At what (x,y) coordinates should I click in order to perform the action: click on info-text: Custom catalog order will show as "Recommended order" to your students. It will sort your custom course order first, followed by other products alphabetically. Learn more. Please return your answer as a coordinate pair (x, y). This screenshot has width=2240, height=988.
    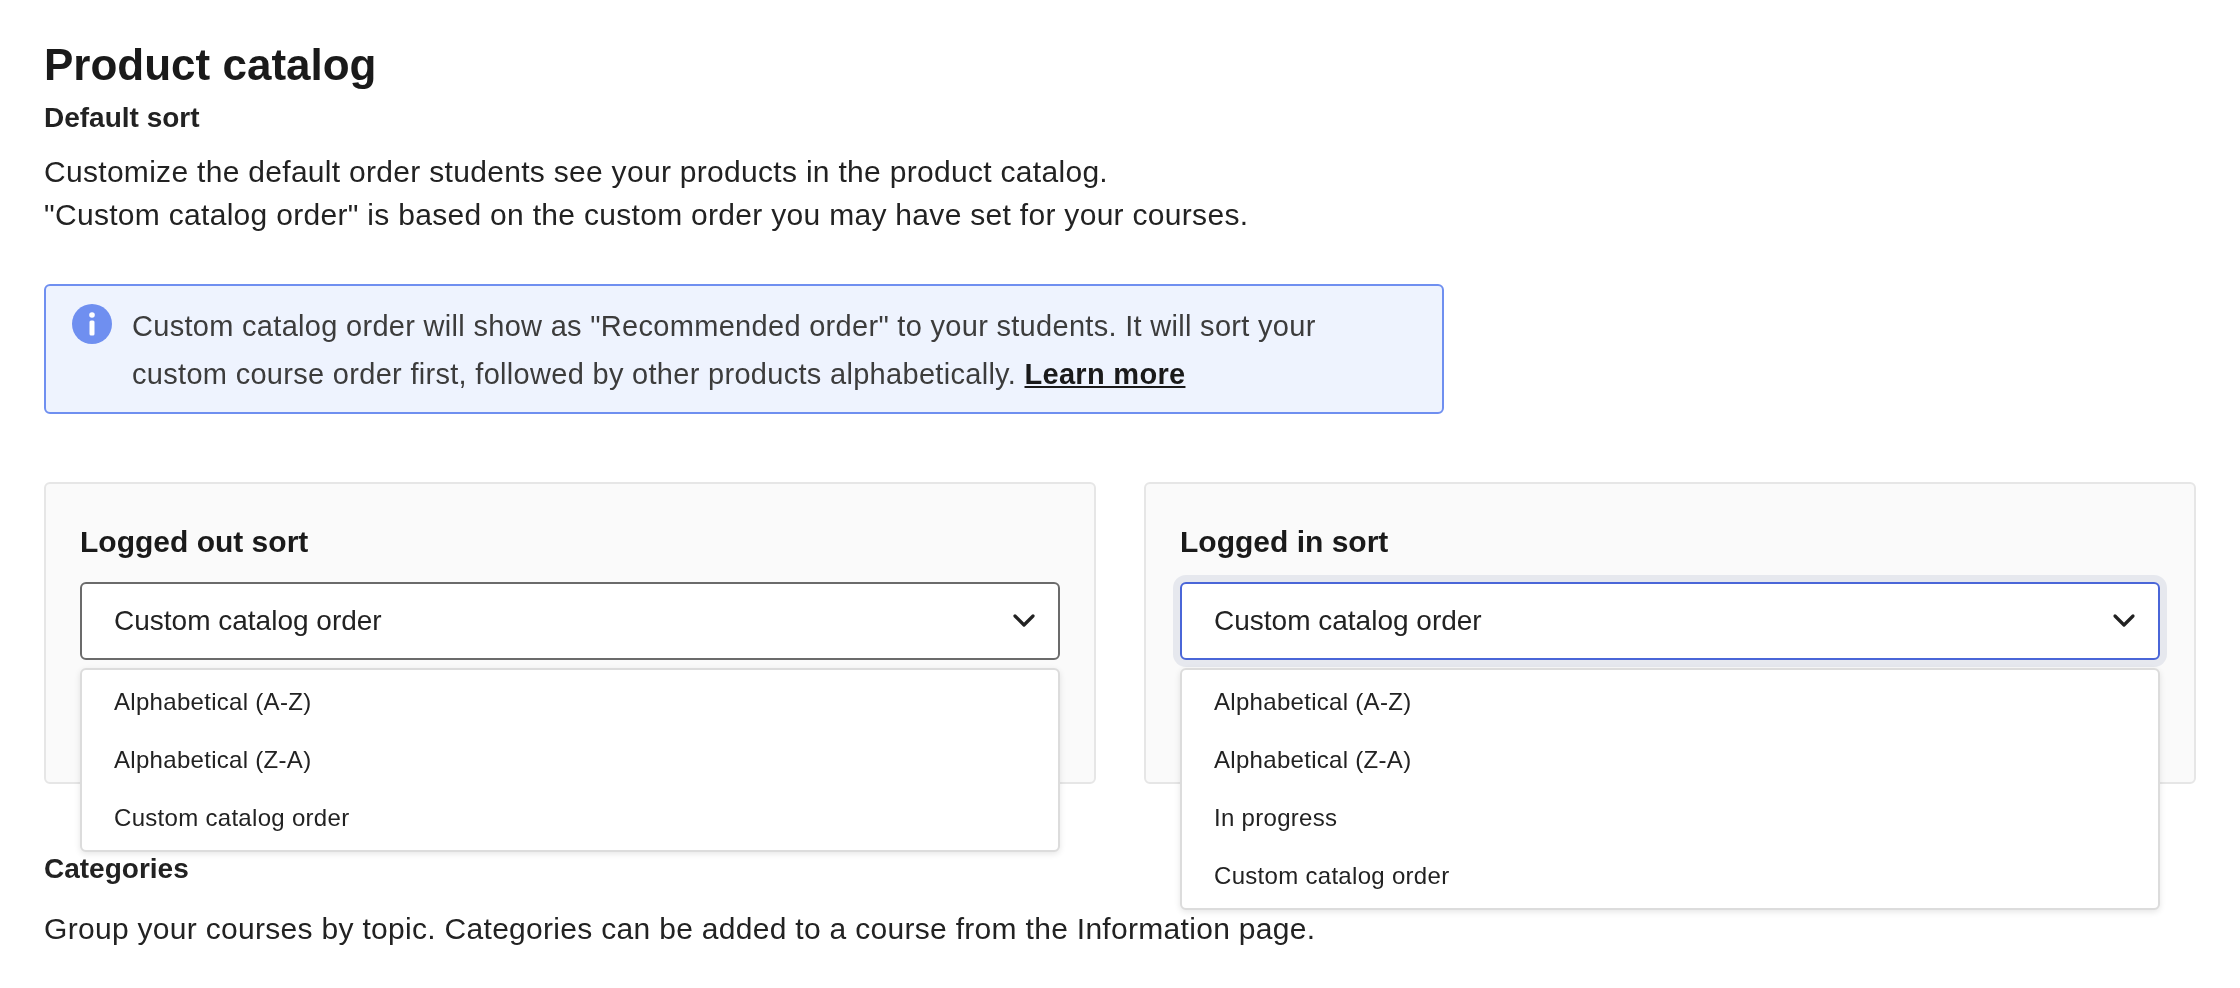
    Looking at the image, I should click on (724, 350).